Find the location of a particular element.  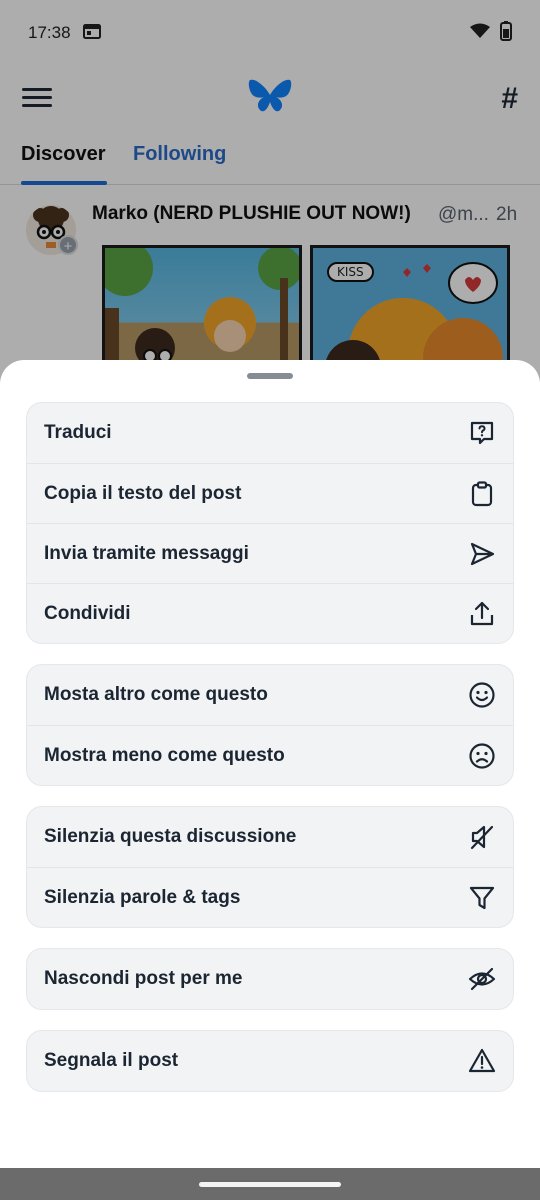

sheet-drag-handle is located at coordinates (270, 376).